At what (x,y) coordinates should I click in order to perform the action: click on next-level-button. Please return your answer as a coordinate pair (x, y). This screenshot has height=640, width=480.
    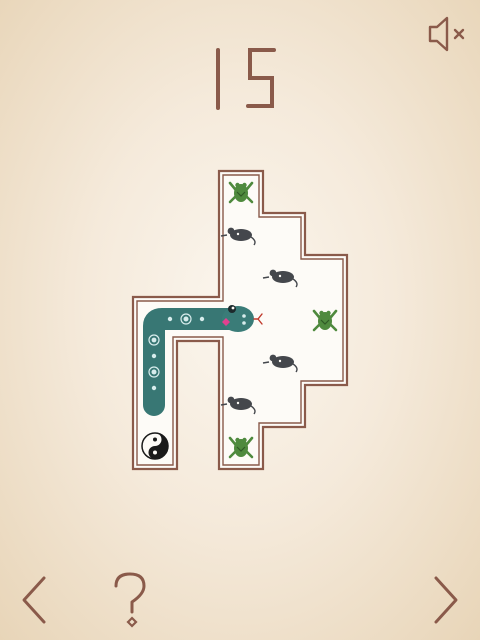
    Looking at the image, I should click on (446, 600).